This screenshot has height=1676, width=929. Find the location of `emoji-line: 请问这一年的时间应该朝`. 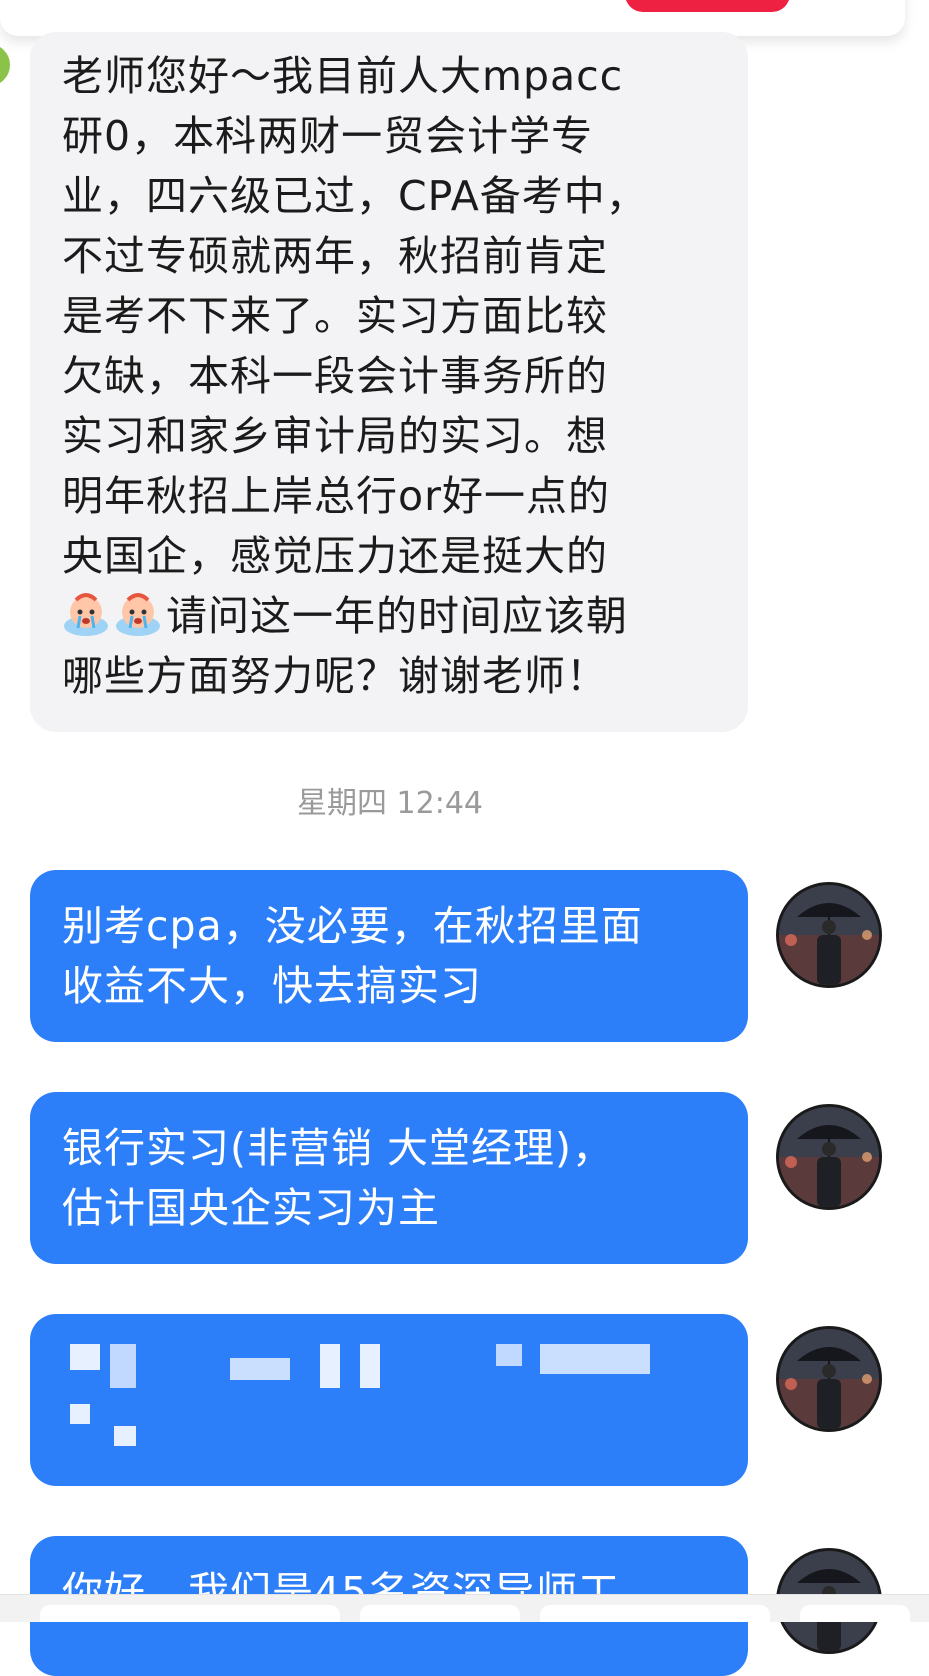

emoji-line: 请问这一年的时间应该朝 is located at coordinates (390, 616).